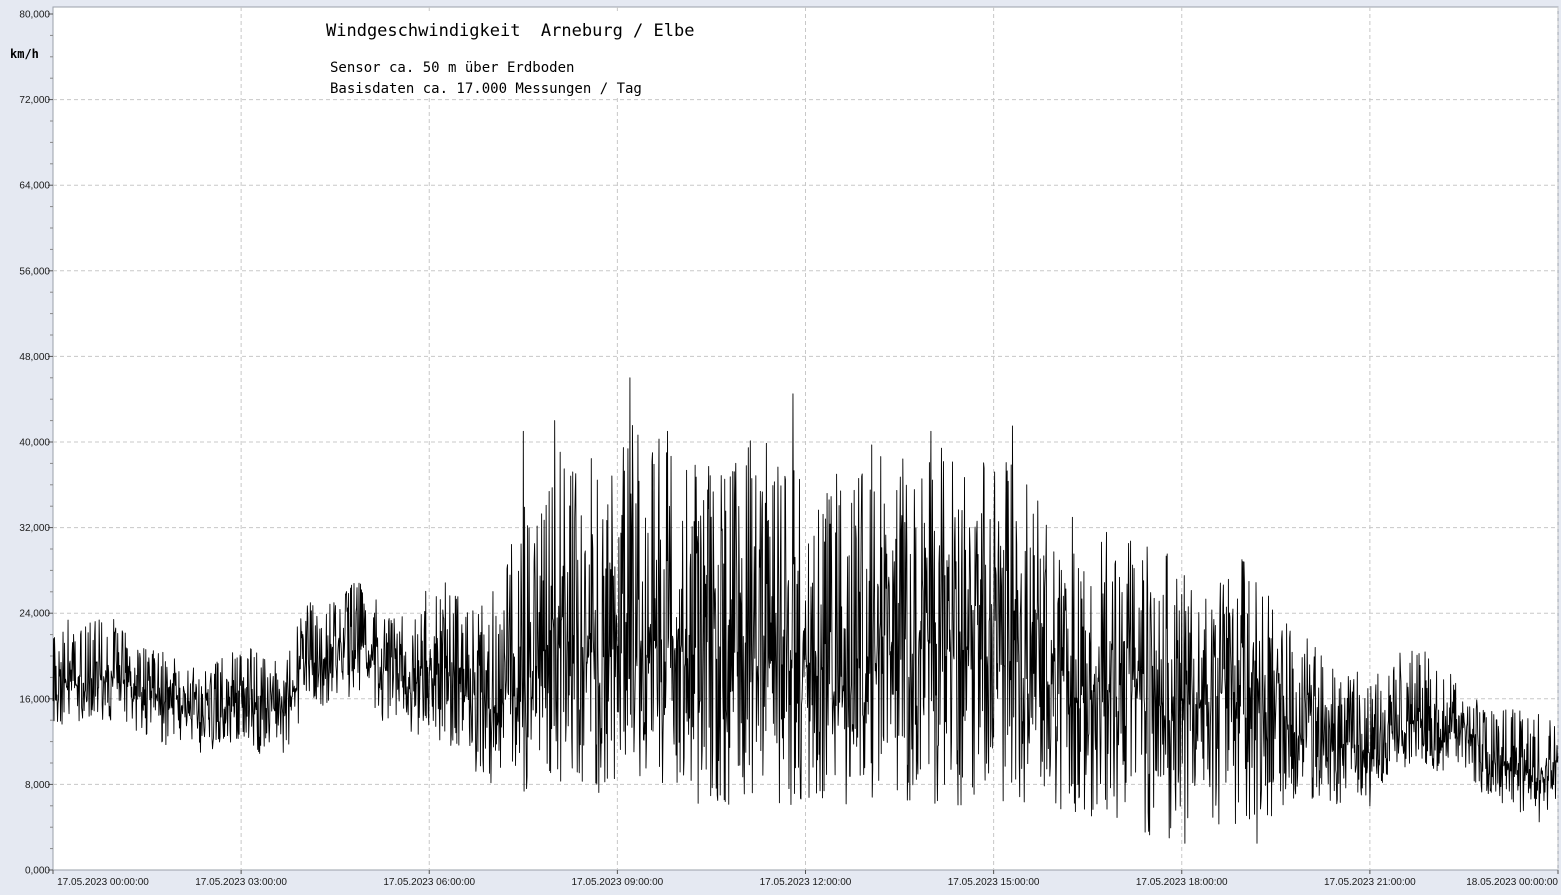 This screenshot has width=1561, height=895. I want to click on y-tick-label: 16,000, so click(34, 699).